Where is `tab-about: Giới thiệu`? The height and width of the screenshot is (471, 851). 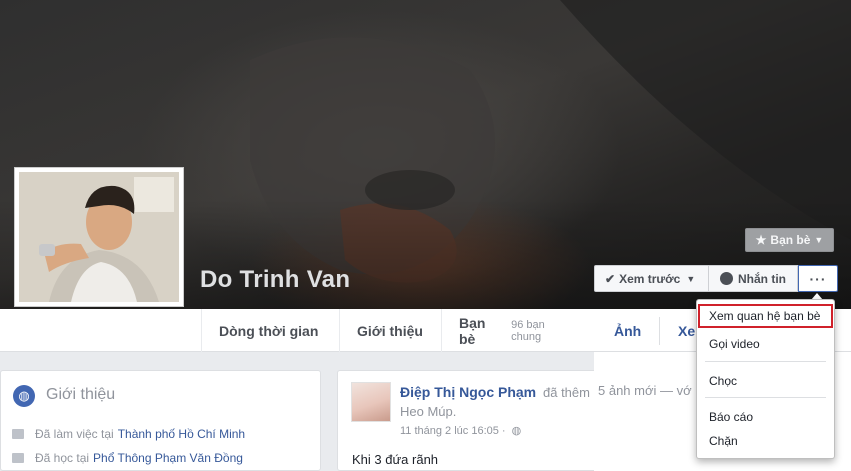 tab-about: Giới thiệu is located at coordinates (389, 330).